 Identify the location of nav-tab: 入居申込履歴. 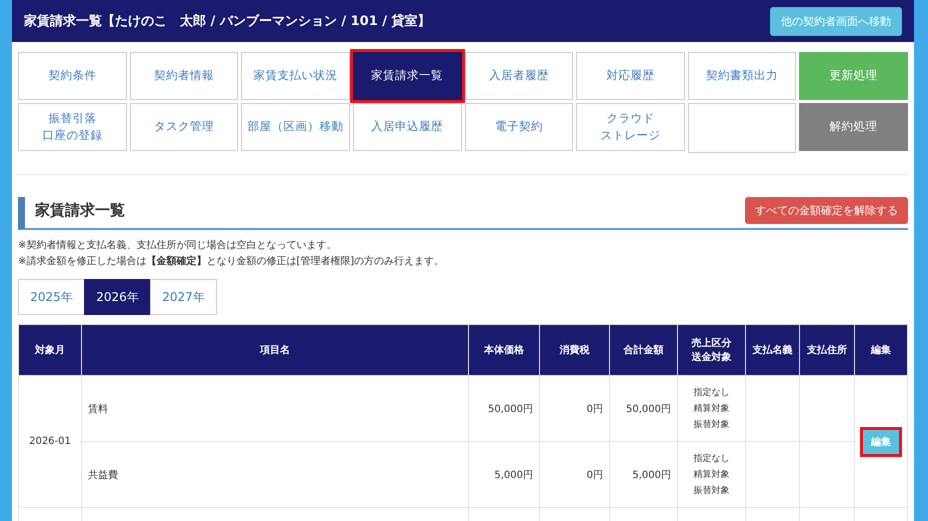
(407, 127).